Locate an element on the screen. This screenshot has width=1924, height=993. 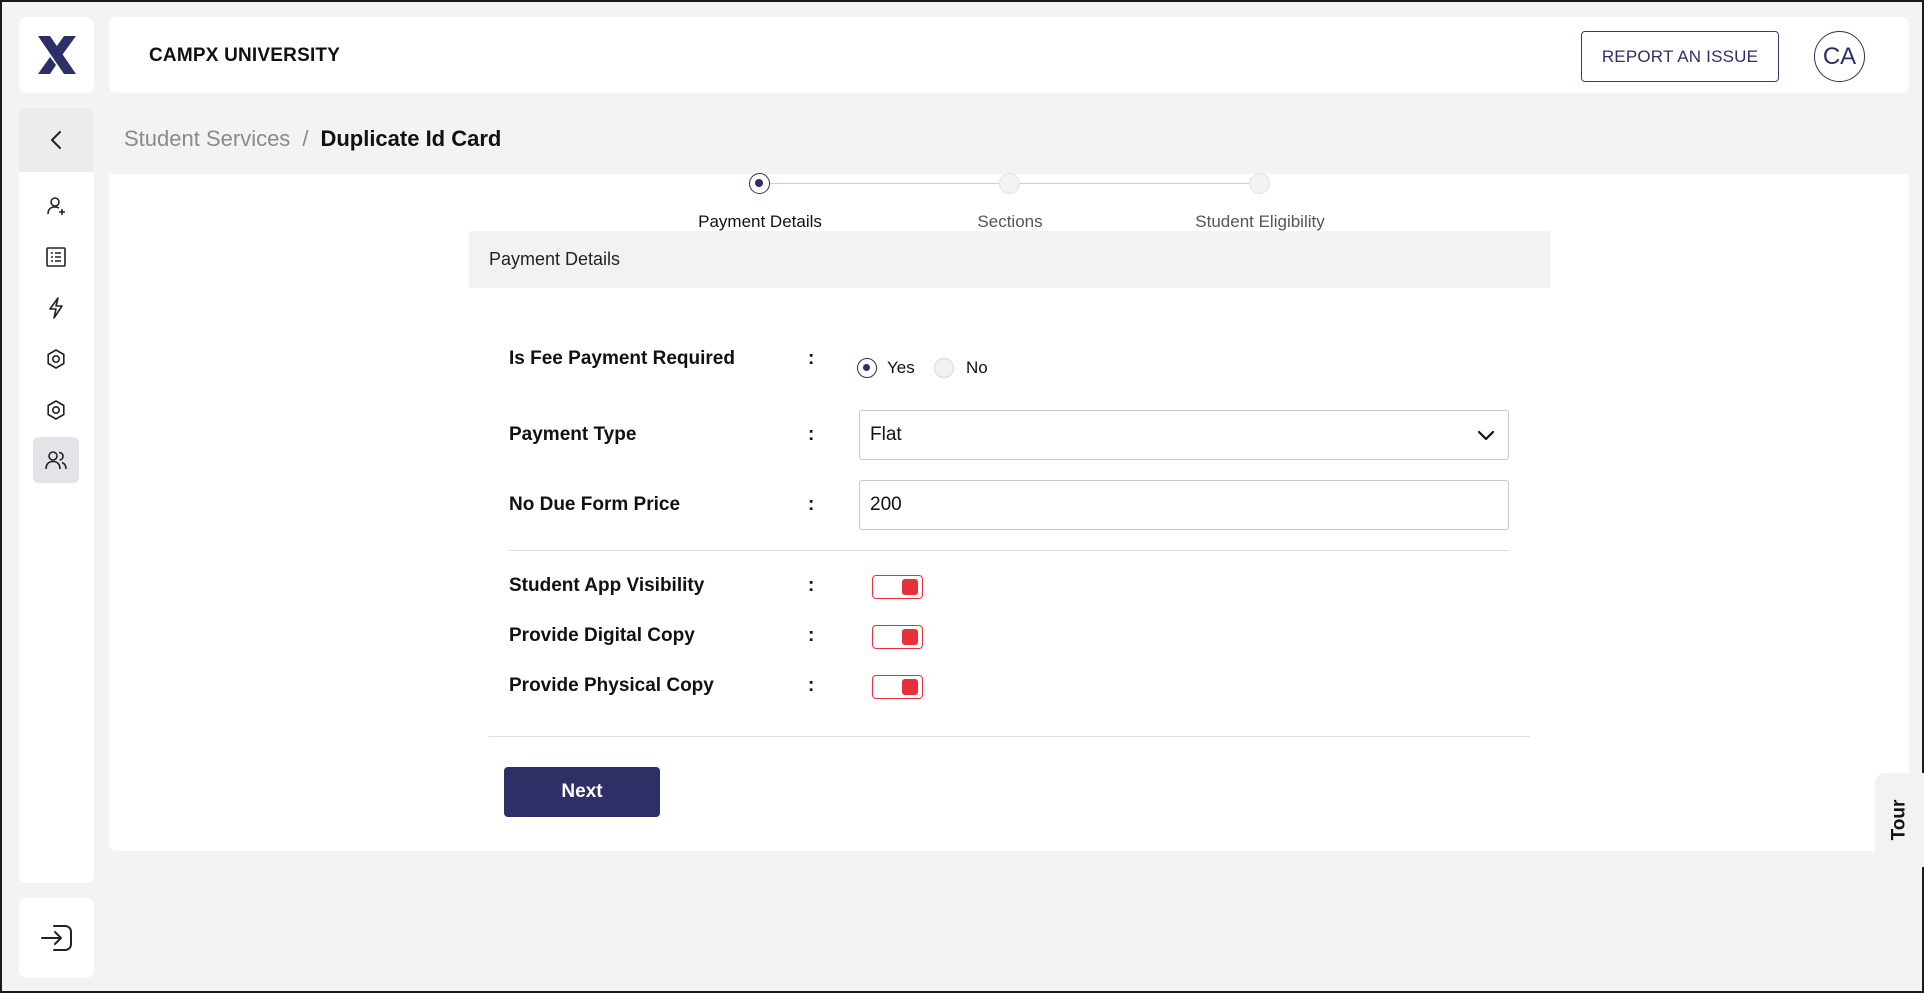
fee-required-label: Is Fee Payment Required is located at coordinates (622, 358).